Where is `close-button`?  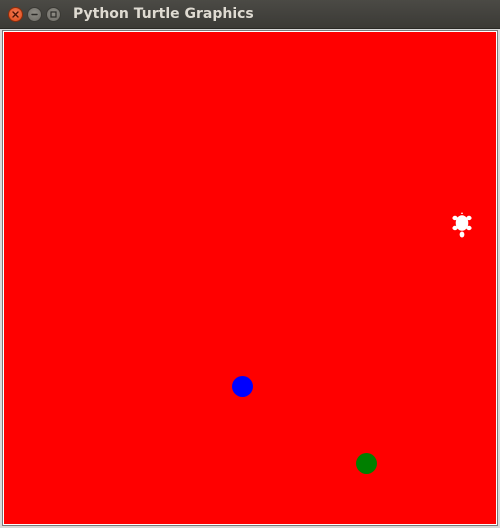 close-button is located at coordinates (15, 14).